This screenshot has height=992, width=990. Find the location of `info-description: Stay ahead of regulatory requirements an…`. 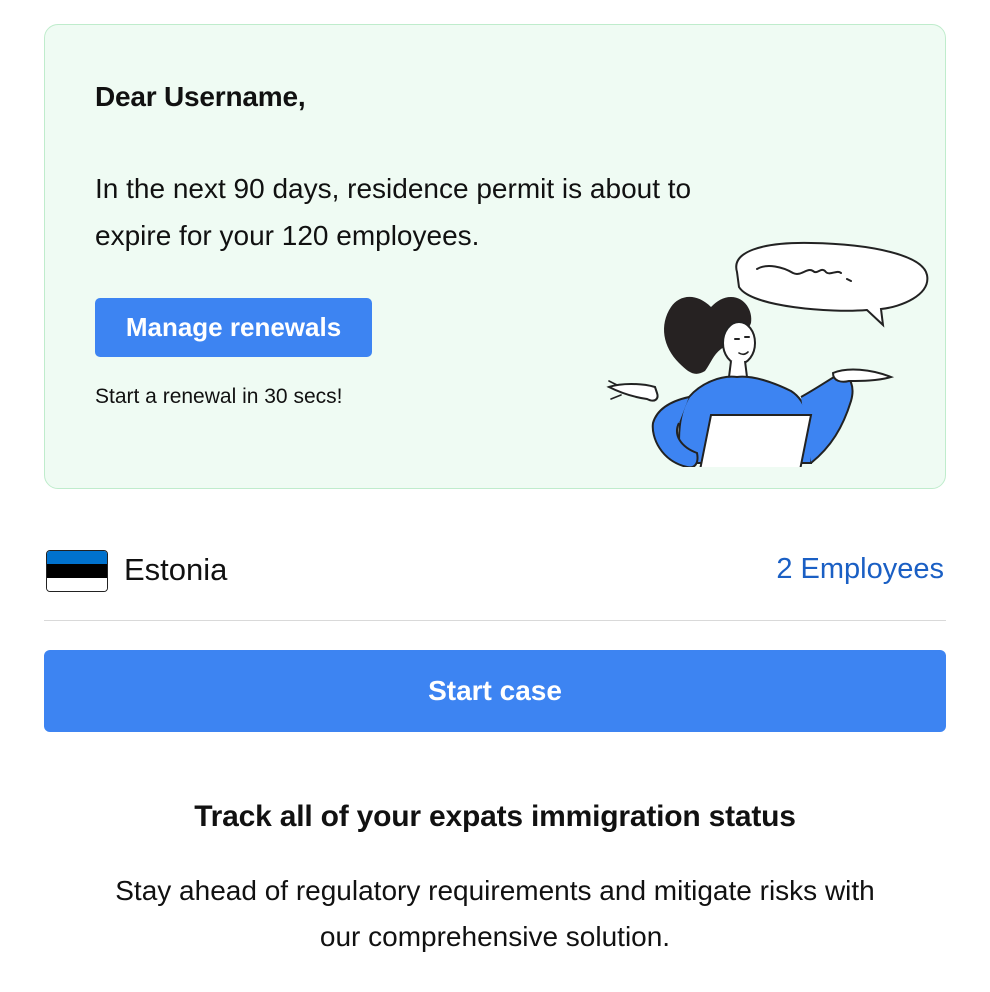

info-description: Stay ahead of regulatory requirements an… is located at coordinates (495, 913).